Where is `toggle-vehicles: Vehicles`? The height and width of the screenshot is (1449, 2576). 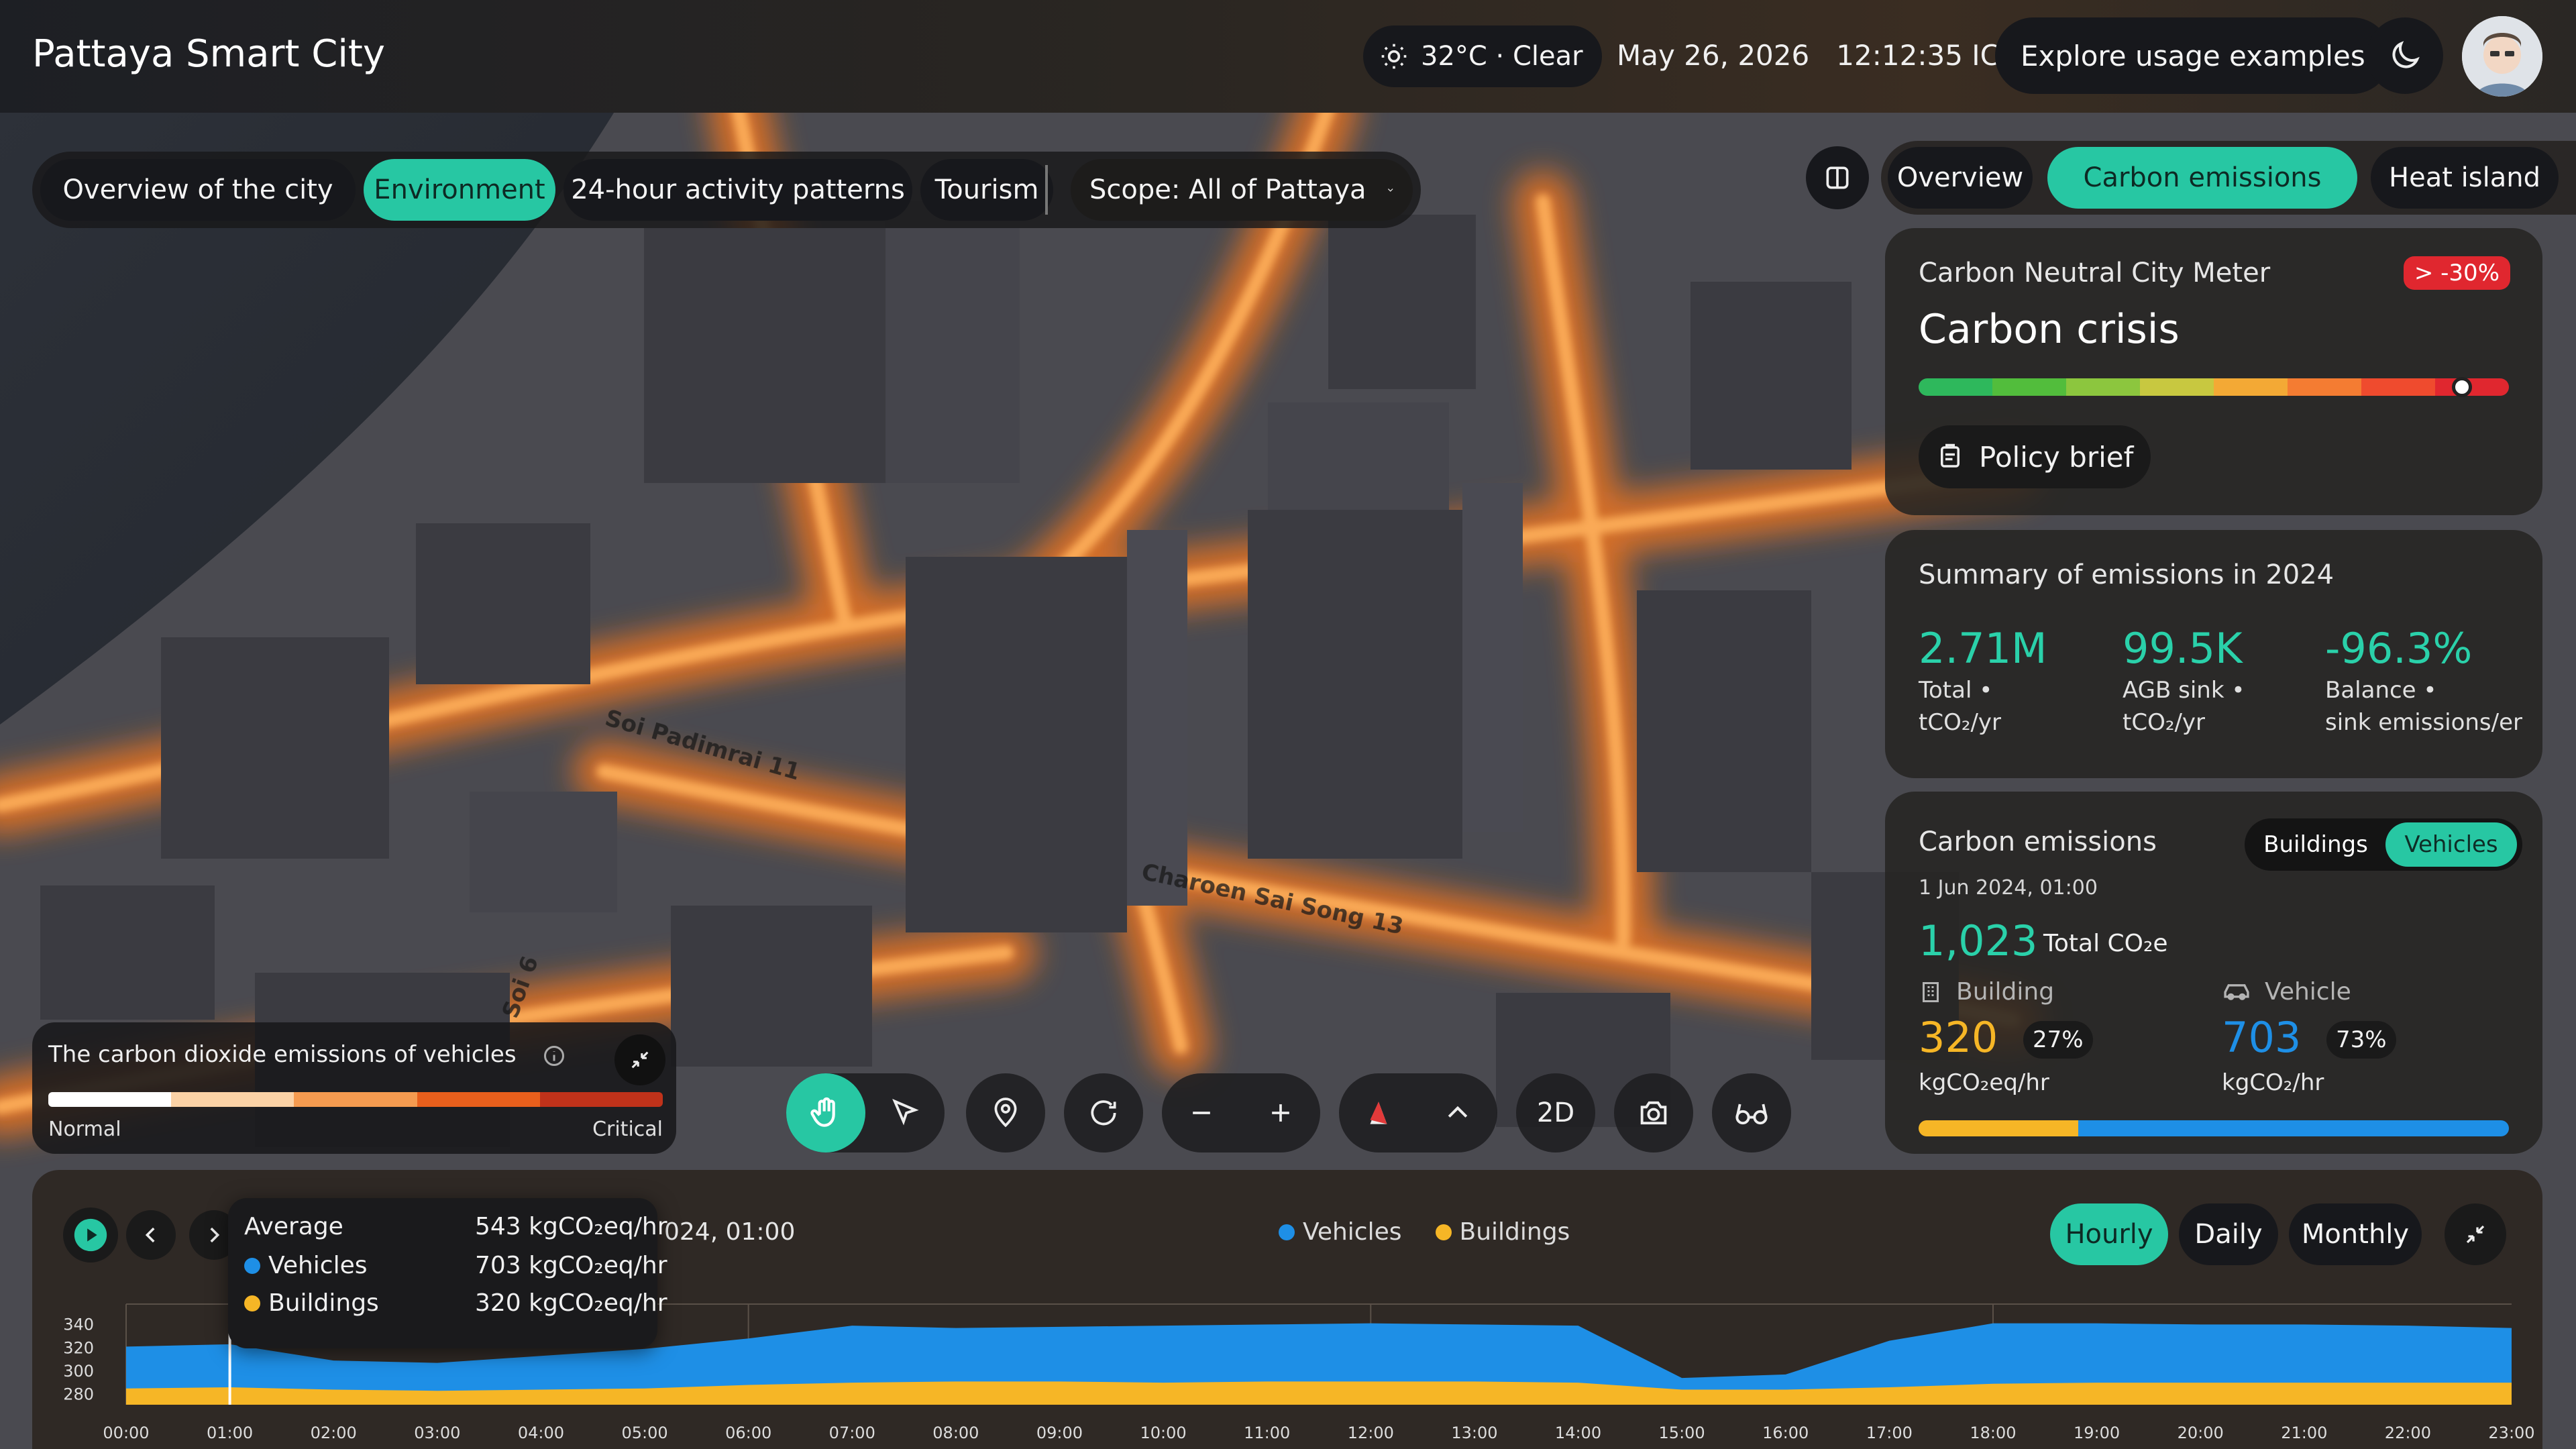 toggle-vehicles: Vehicles is located at coordinates (2451, 844).